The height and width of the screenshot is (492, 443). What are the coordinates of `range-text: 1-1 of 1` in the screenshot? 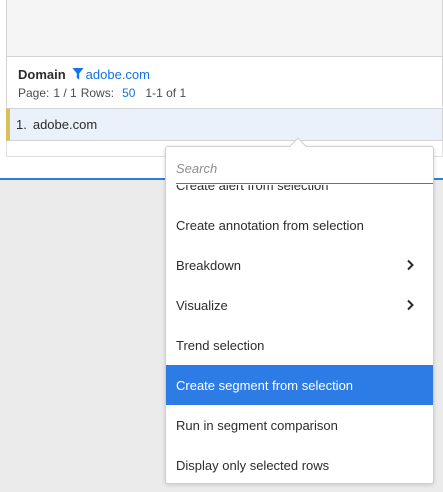 It's located at (166, 93).